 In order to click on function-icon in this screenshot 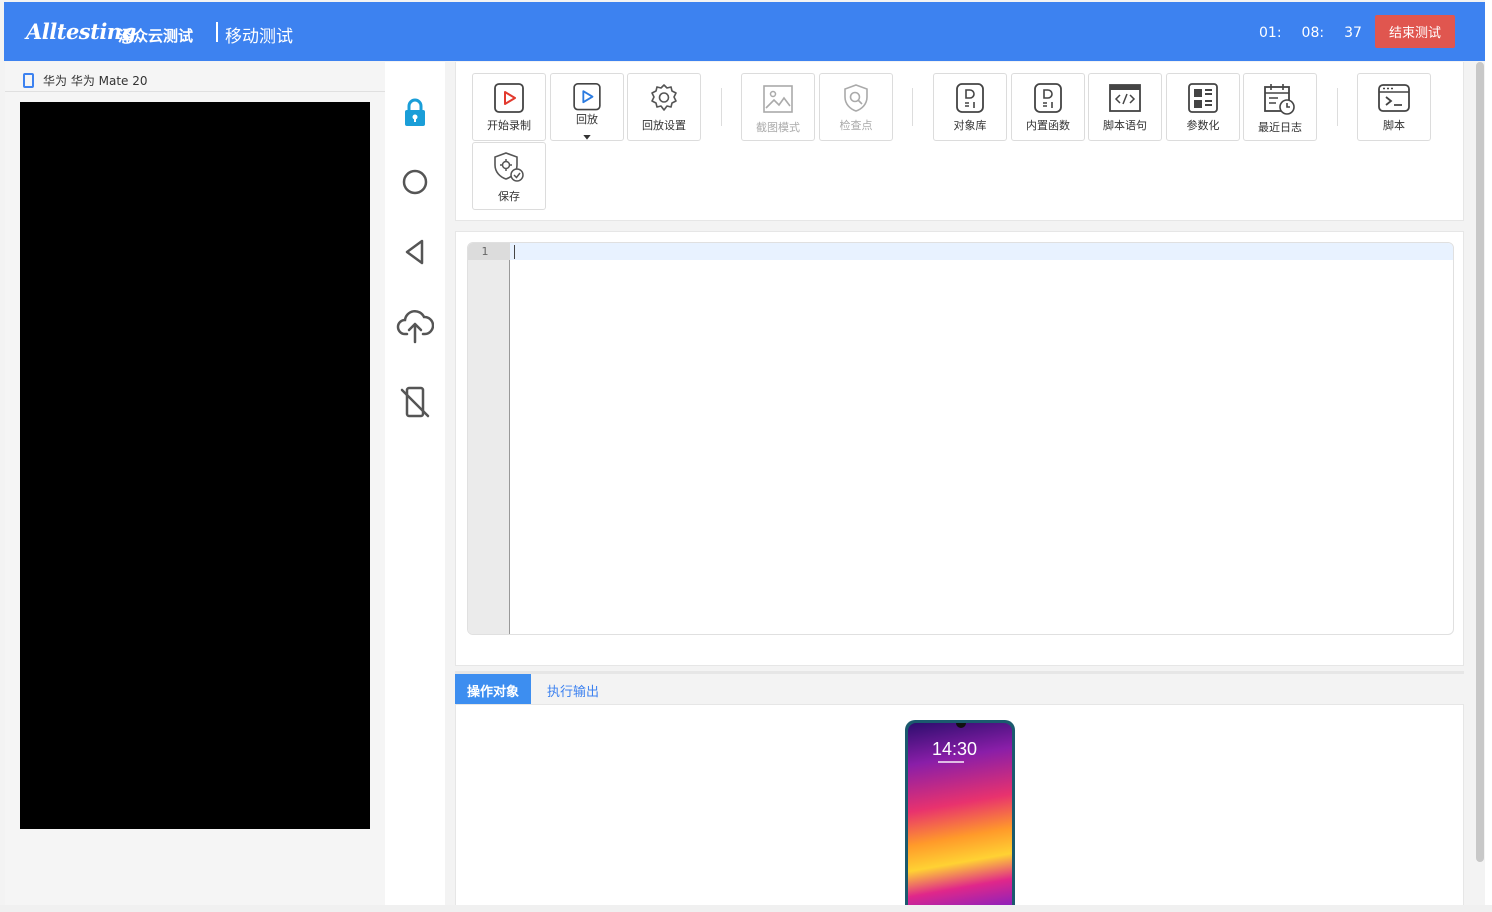, I will do `click(1048, 98)`.